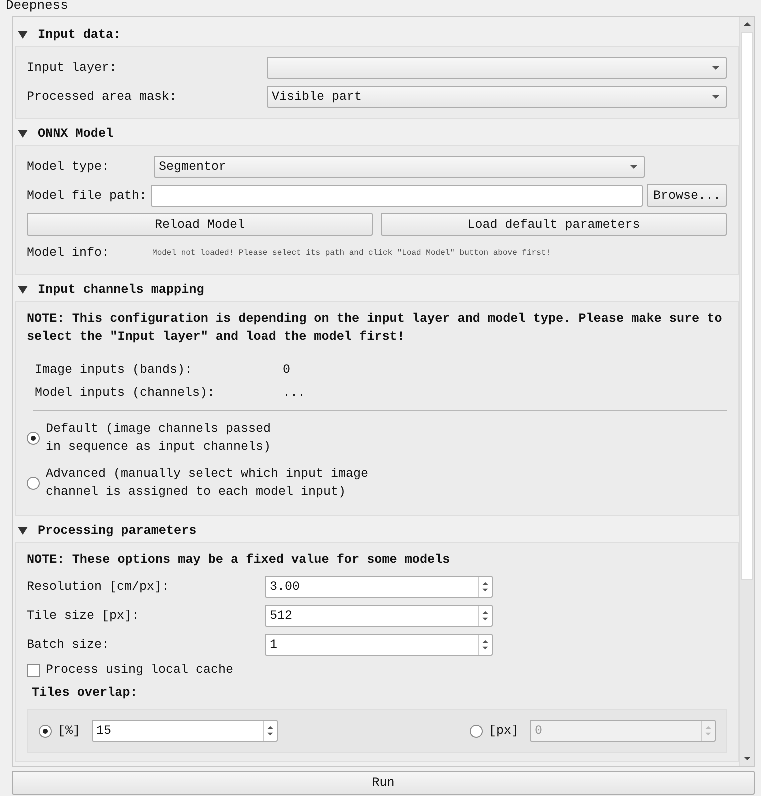  Describe the element at coordinates (140, 670) in the screenshot. I see `checkbox-label: Process using local cache` at that location.